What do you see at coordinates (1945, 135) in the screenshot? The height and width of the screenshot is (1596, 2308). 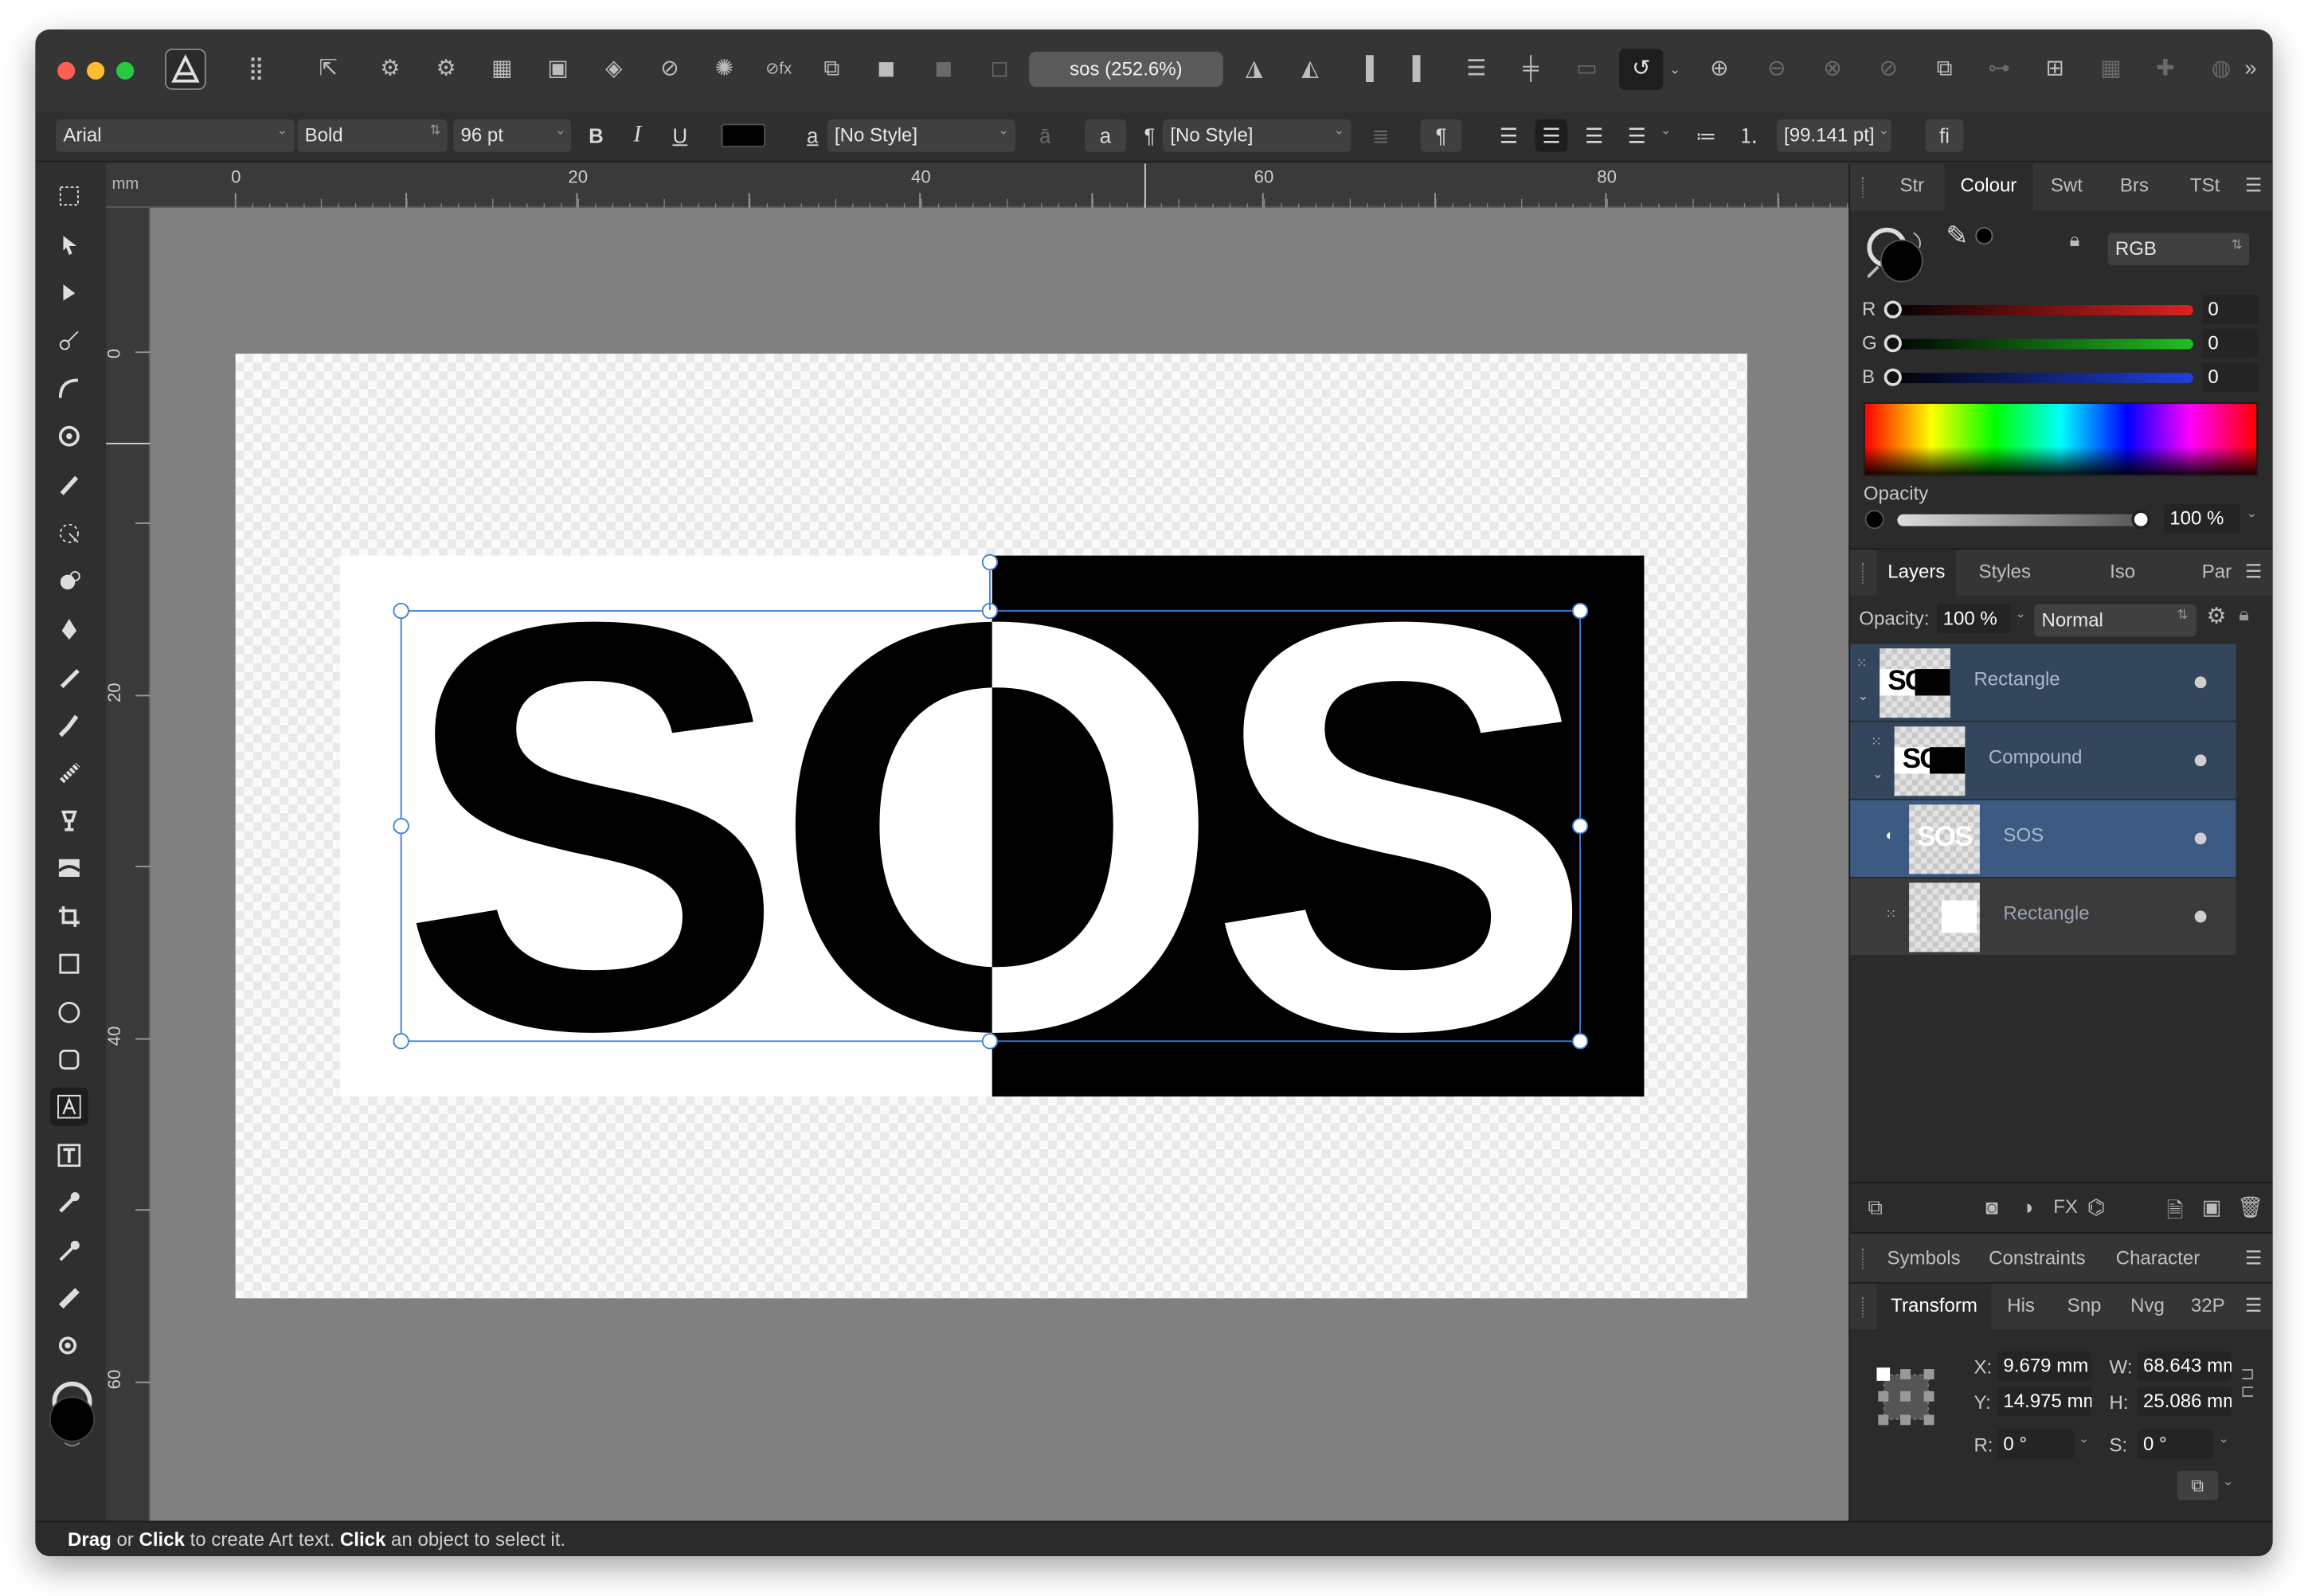 I see `ligature-button: fi` at bounding box center [1945, 135].